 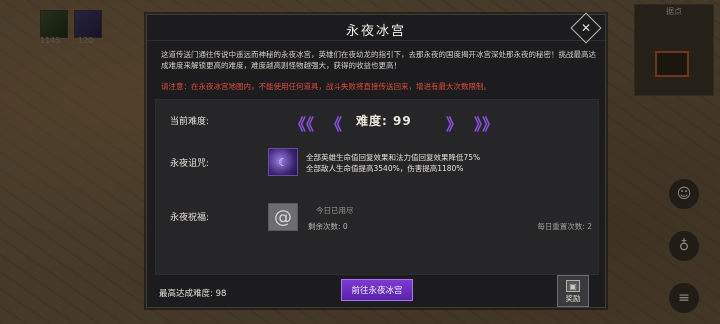 What do you see at coordinates (573, 286) in the screenshot?
I see `gift-icon: ▣` at bounding box center [573, 286].